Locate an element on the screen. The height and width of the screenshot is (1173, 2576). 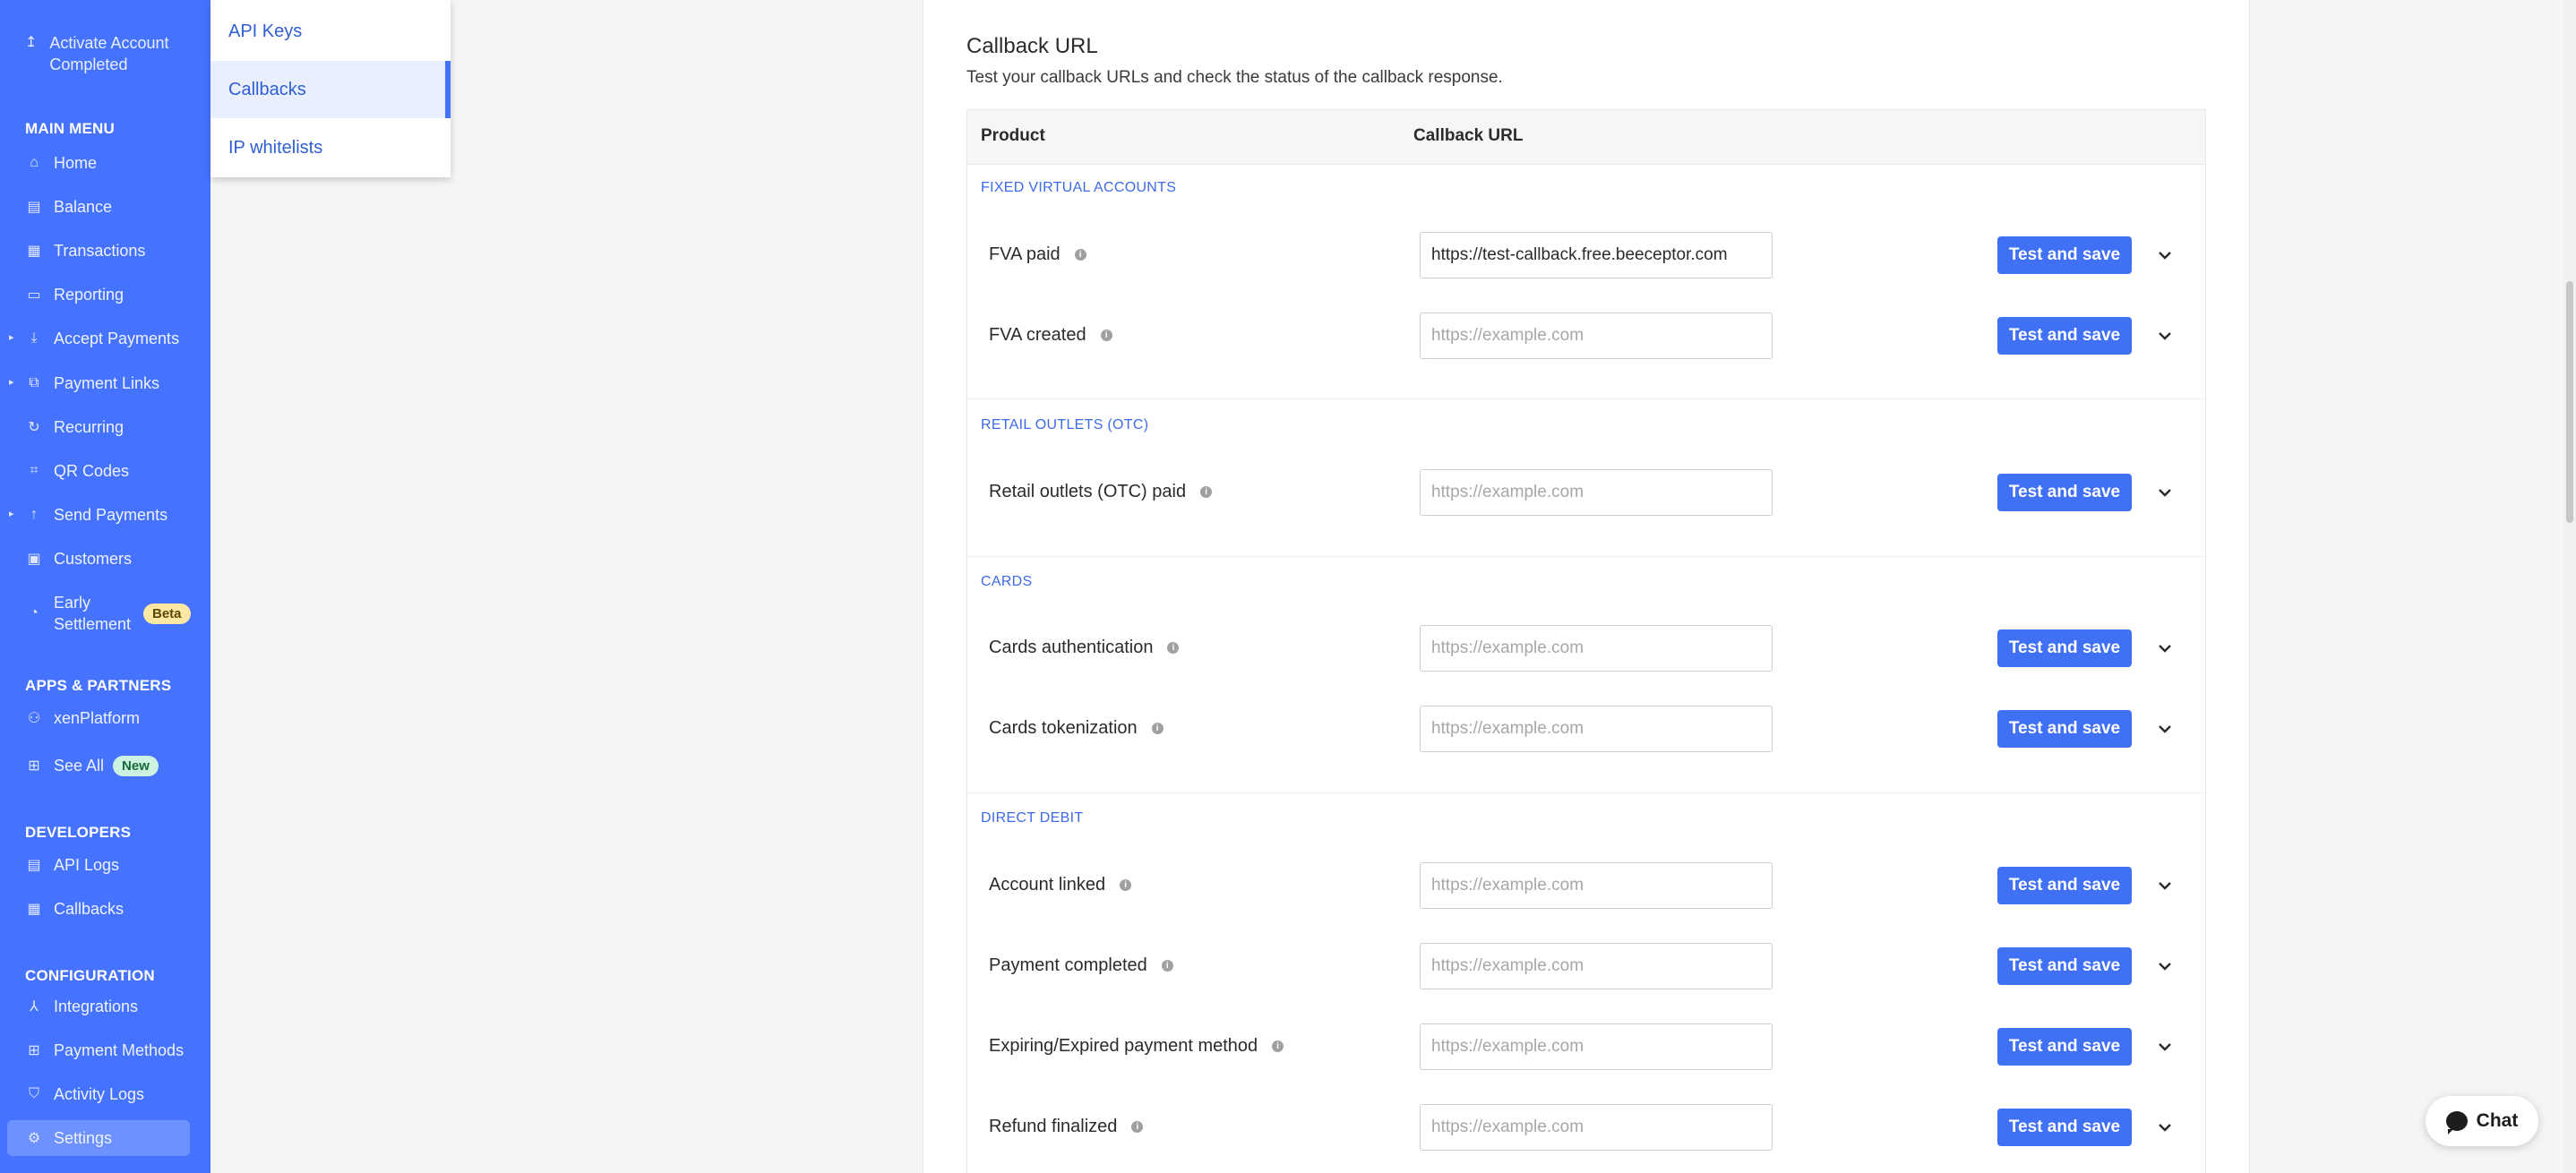
sidebar-item-label: Accept Payments is located at coordinates (117, 338).